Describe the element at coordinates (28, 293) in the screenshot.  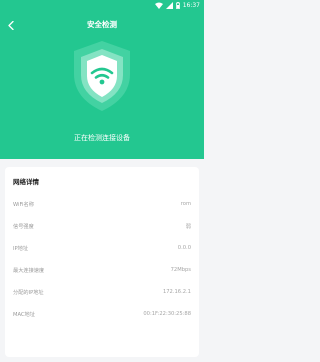
I see `row-label: 分配的IP地址` at that location.